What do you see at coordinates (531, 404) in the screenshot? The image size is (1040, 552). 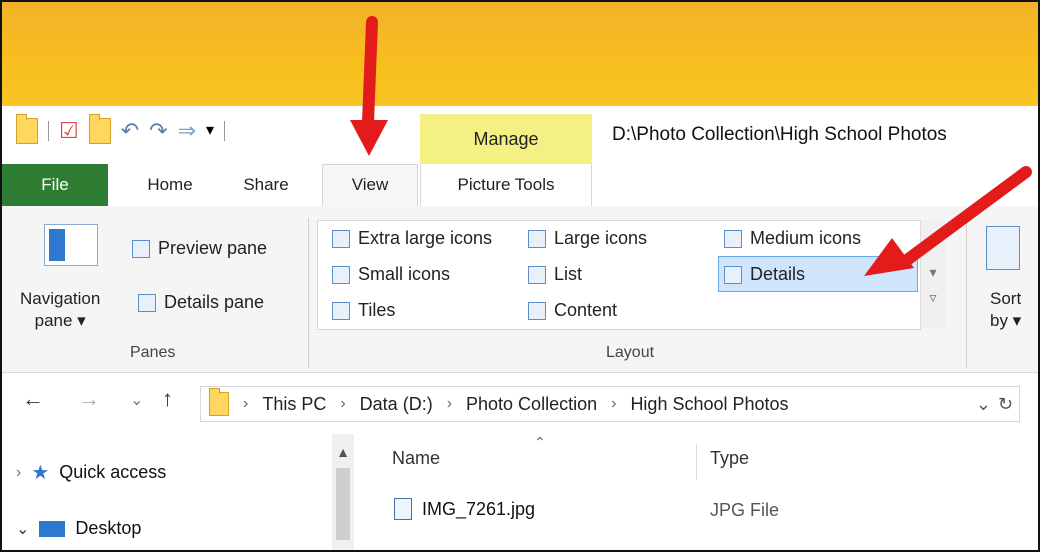 I see `breadcrumb-photo-collection: Photo Collection` at bounding box center [531, 404].